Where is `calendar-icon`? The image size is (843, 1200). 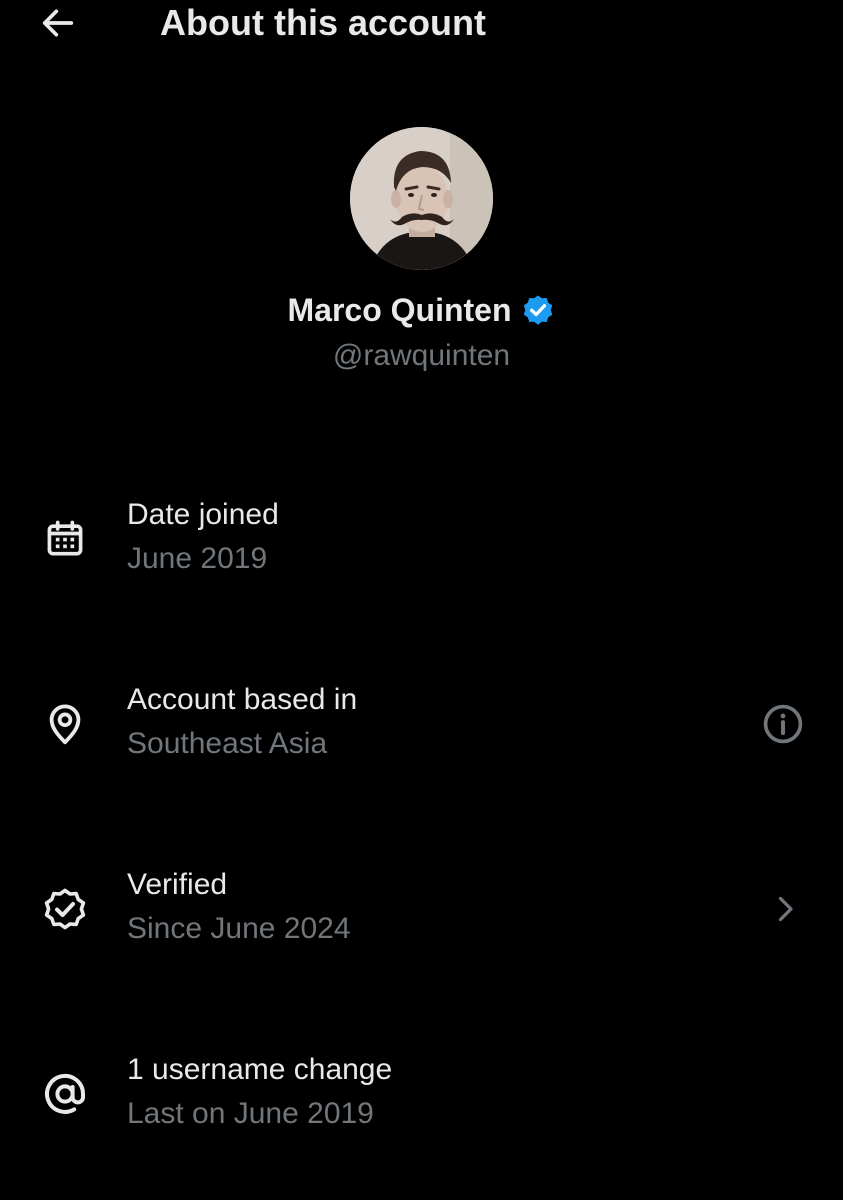 calendar-icon is located at coordinates (65, 539).